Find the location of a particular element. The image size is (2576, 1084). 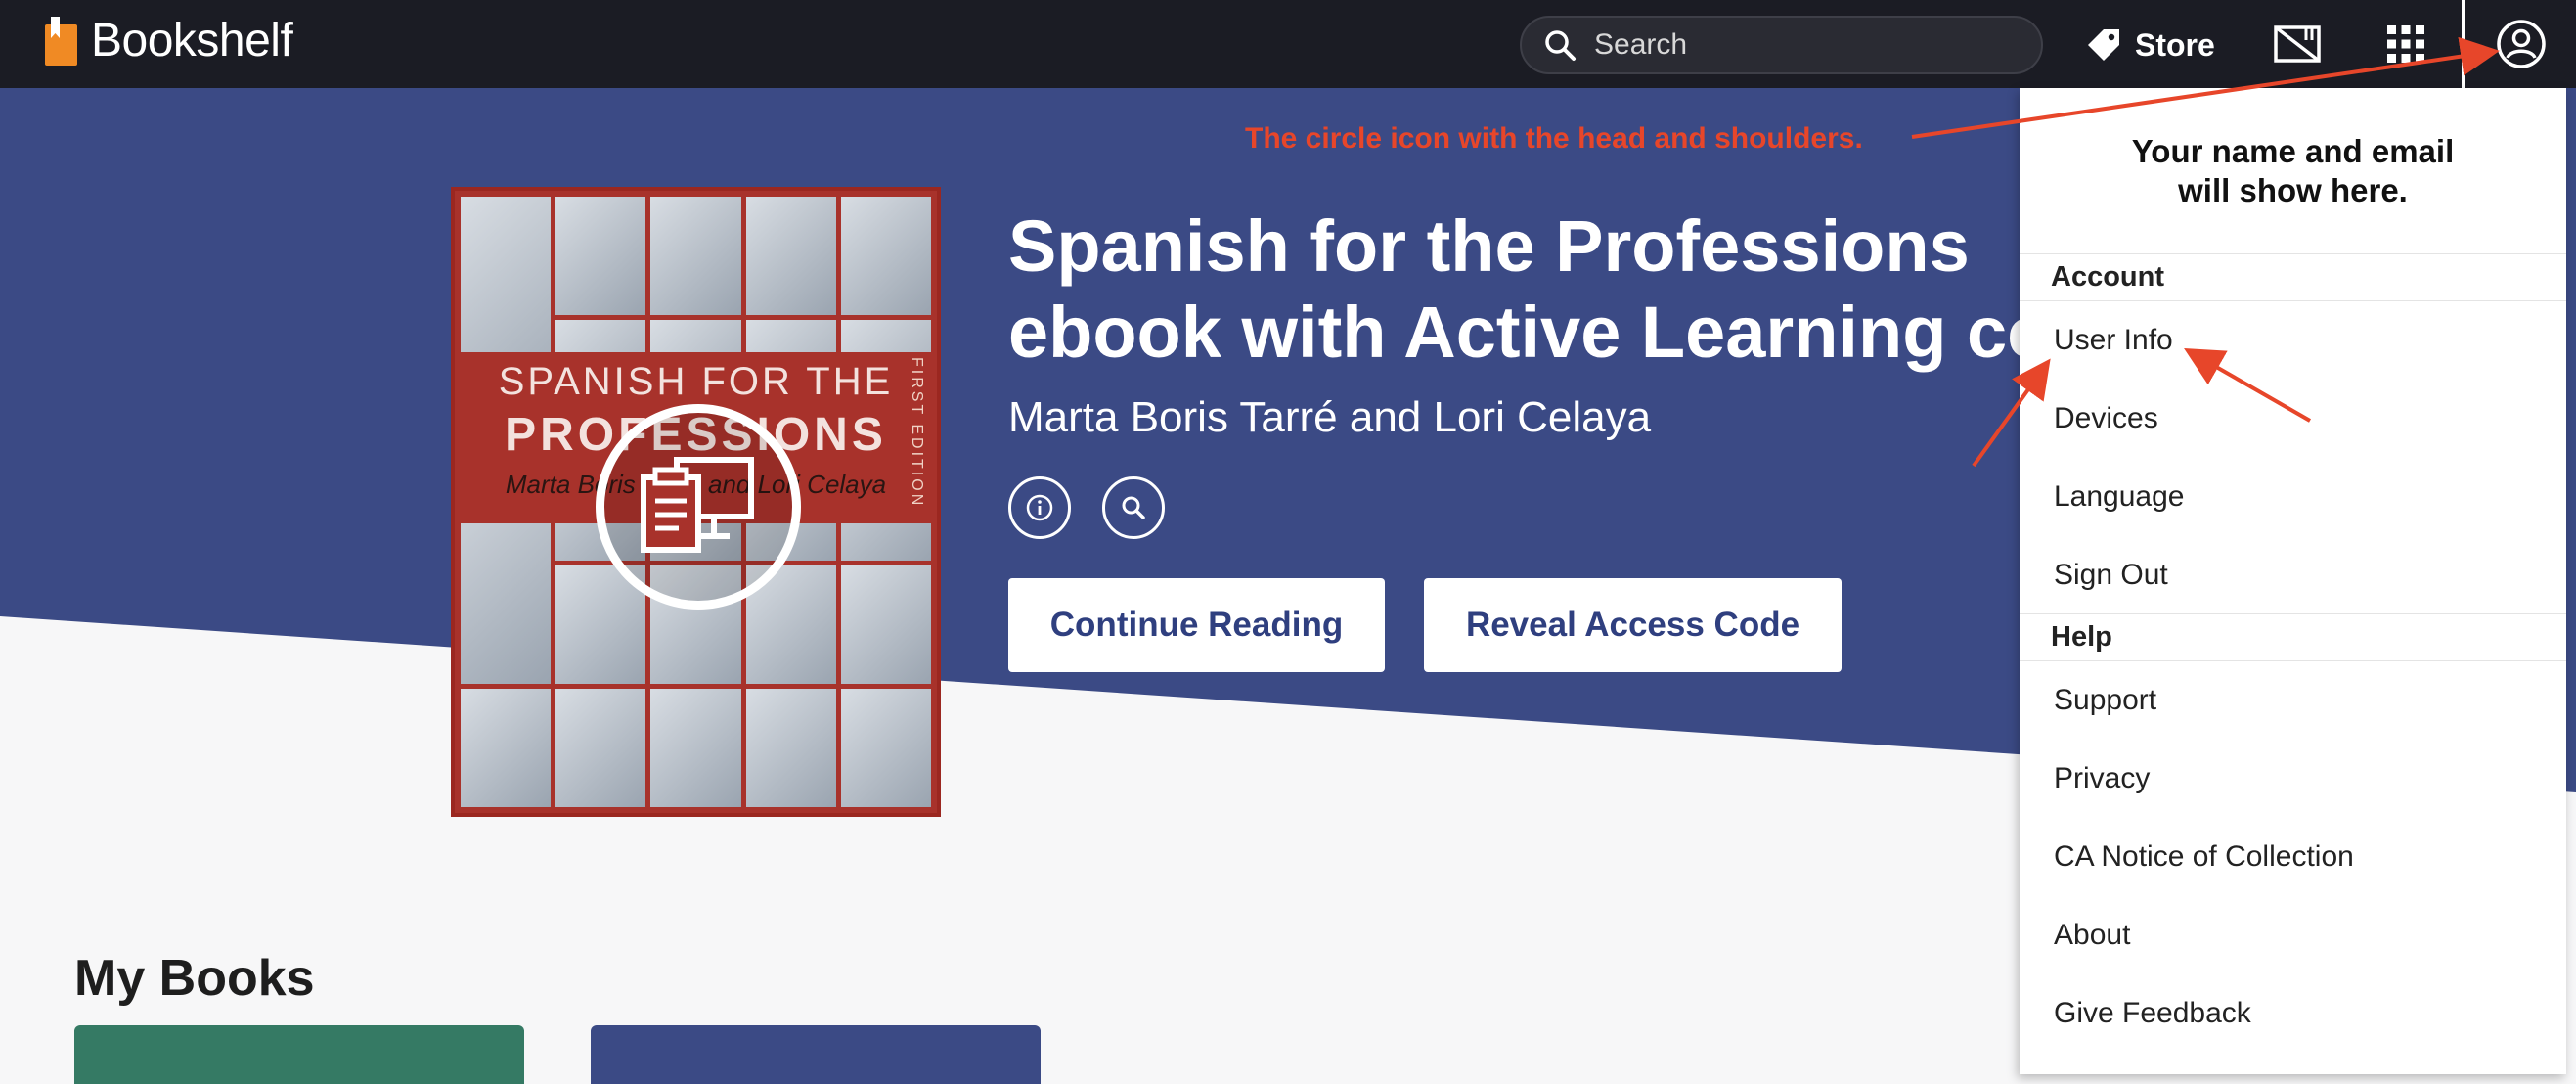

redeem-code-button is located at coordinates (2297, 44).